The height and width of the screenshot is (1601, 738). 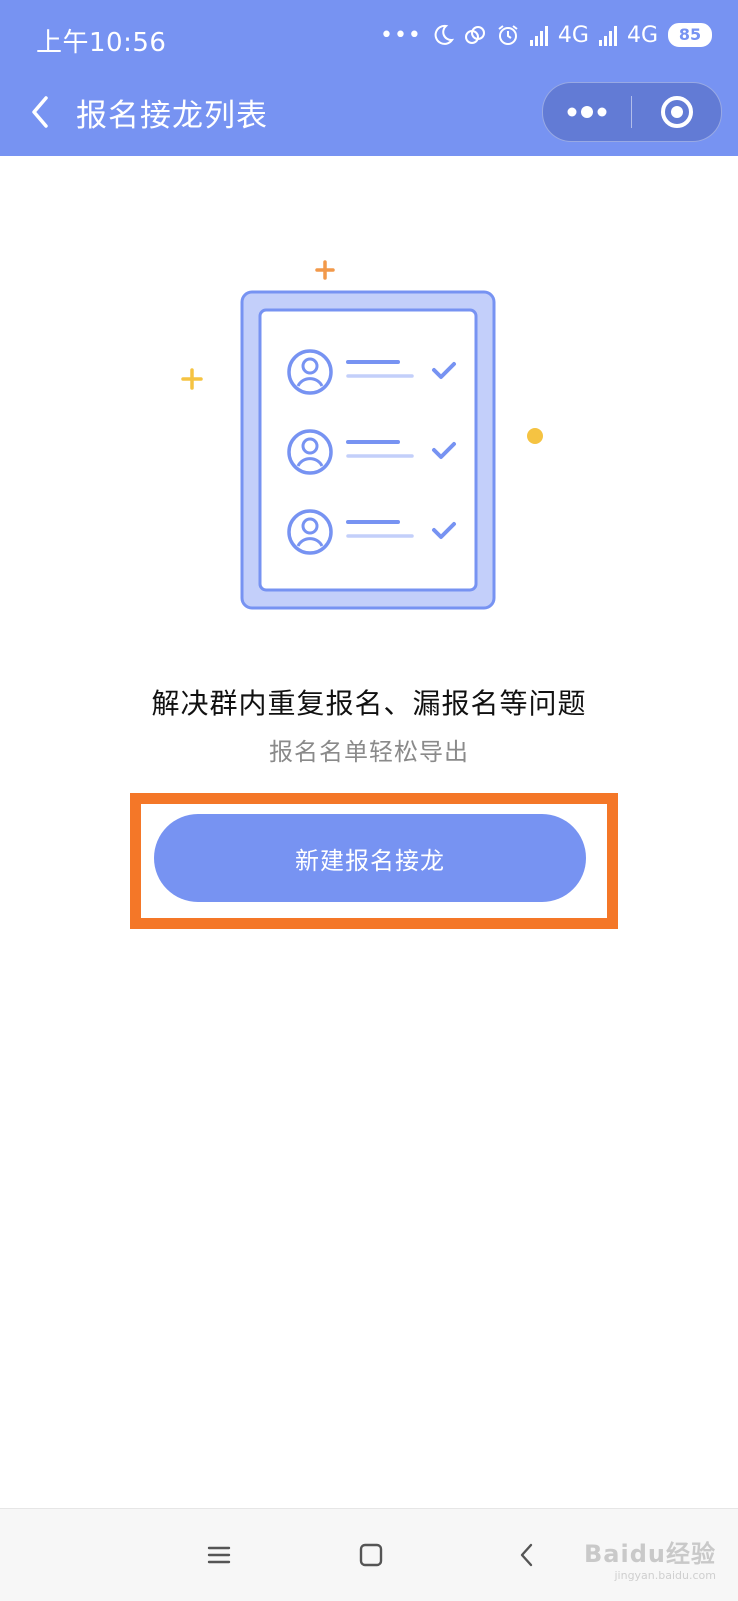 What do you see at coordinates (573, 35) in the screenshot?
I see `network-label-1: 4G` at bounding box center [573, 35].